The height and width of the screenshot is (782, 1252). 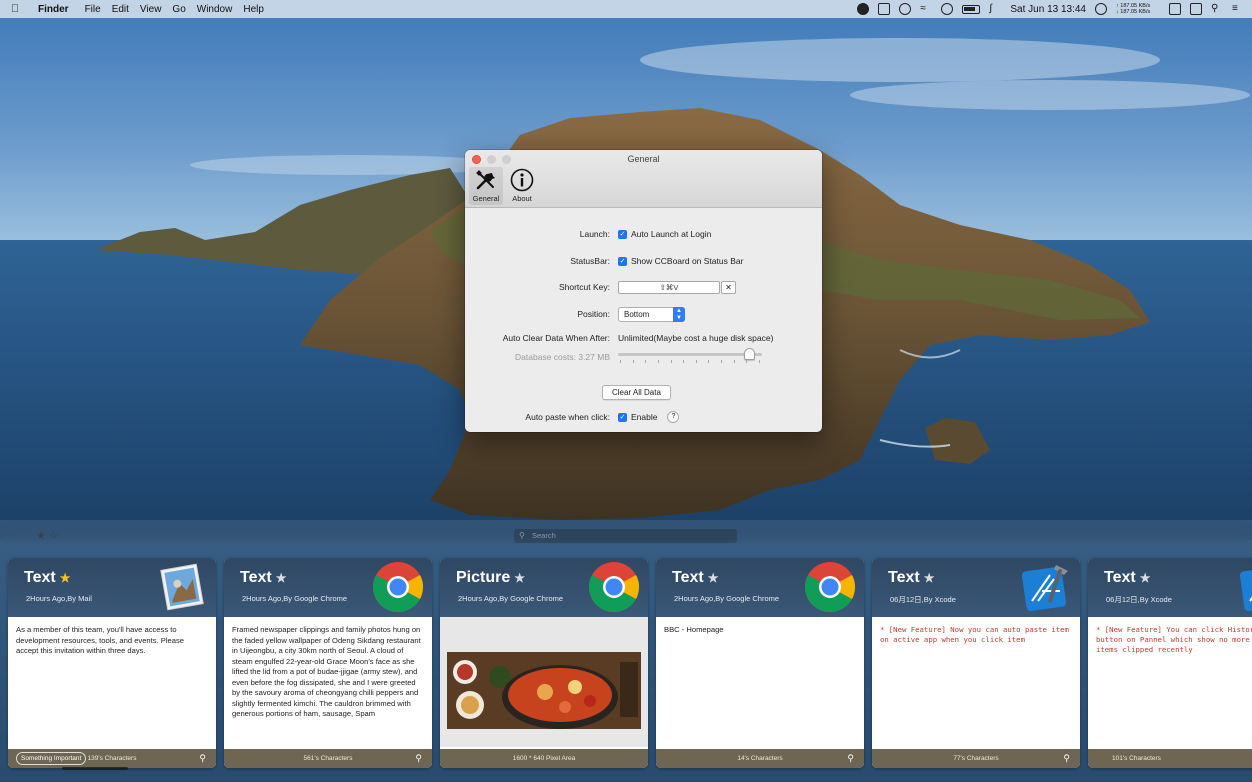 I want to click on show-statusbar-text: Show CCBoard on Status Bar, so click(x=687, y=261).